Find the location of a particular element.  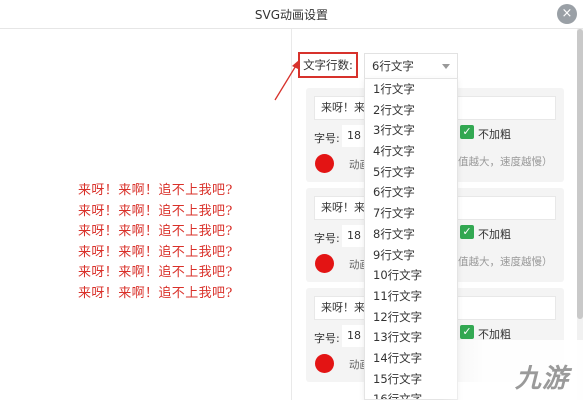

dropdown-option: 11行文字 is located at coordinates (411, 296).